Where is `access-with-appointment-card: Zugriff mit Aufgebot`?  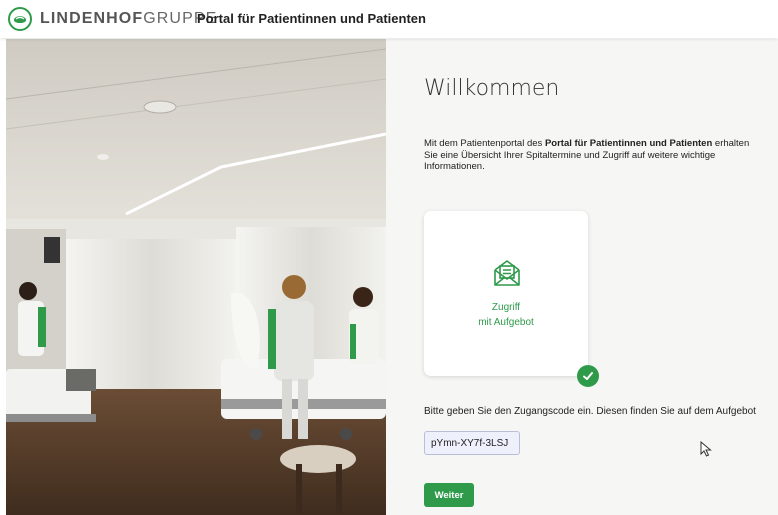 access-with-appointment-card: Zugriff mit Aufgebot is located at coordinates (506, 293).